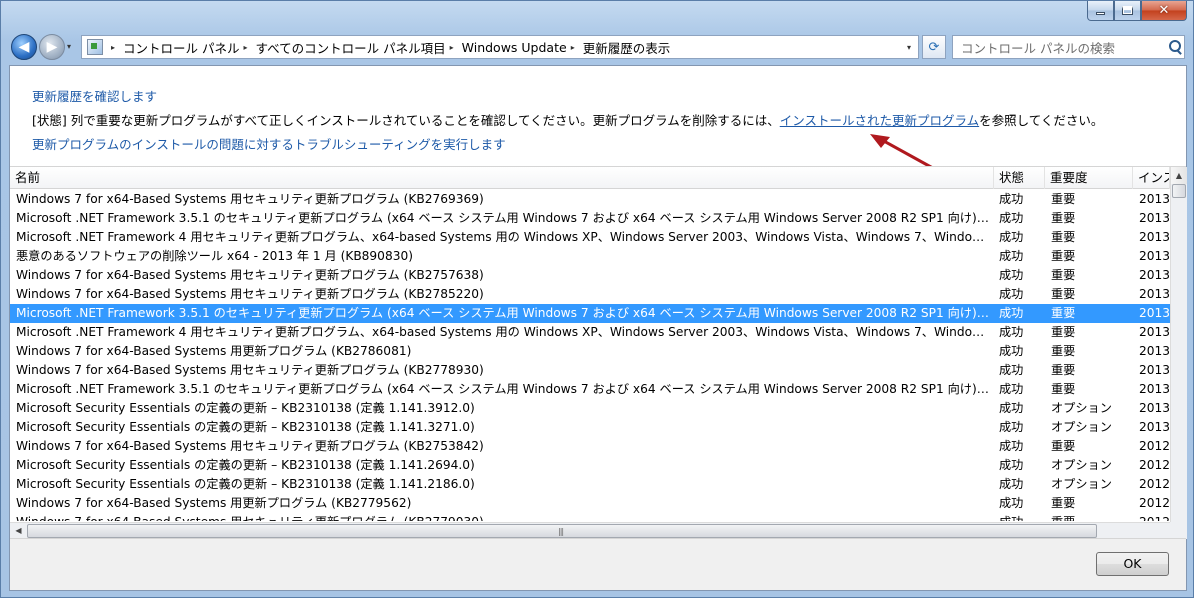 This screenshot has width=1194, height=598. Describe the element at coordinates (1179, 191) in the screenshot. I see `vertical-scroll-thumb` at that location.